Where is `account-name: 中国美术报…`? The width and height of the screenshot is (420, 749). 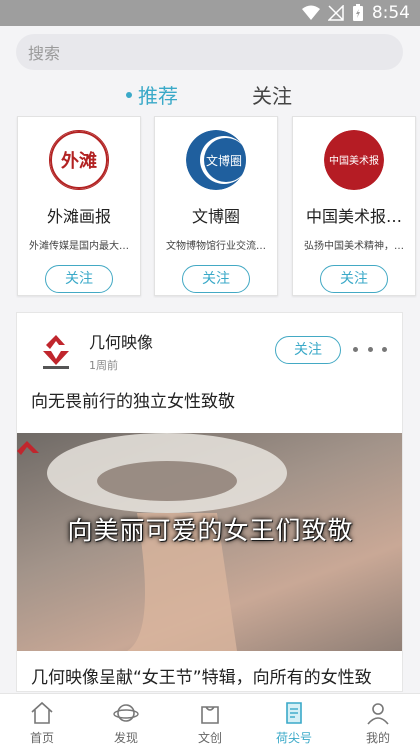
account-name: 中国美术报… is located at coordinates (353, 216).